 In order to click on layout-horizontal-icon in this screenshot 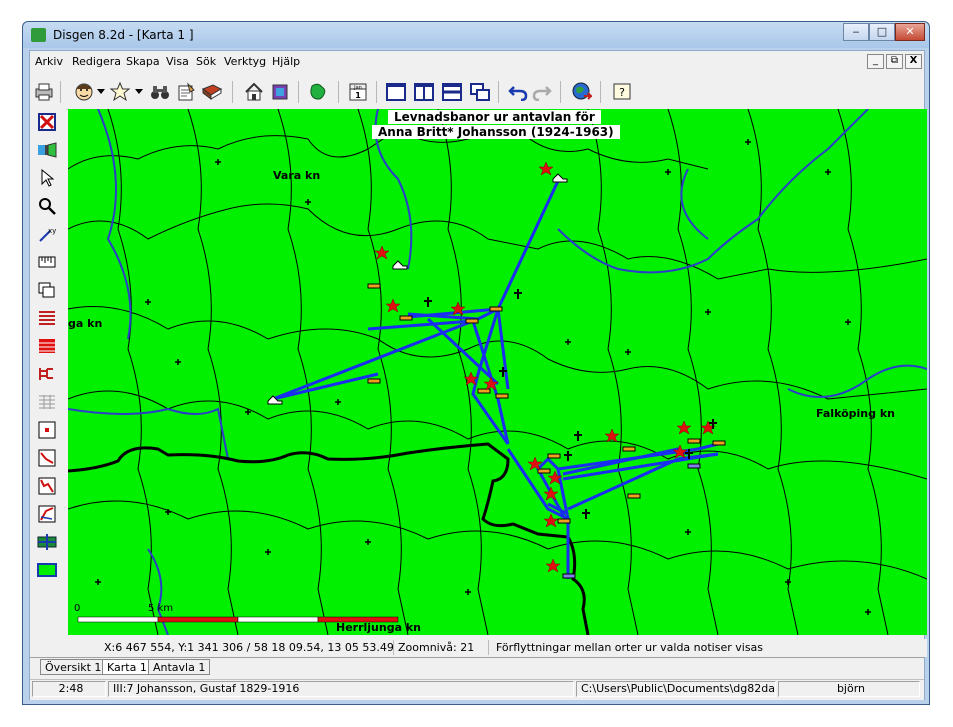, I will do `click(452, 92)`.